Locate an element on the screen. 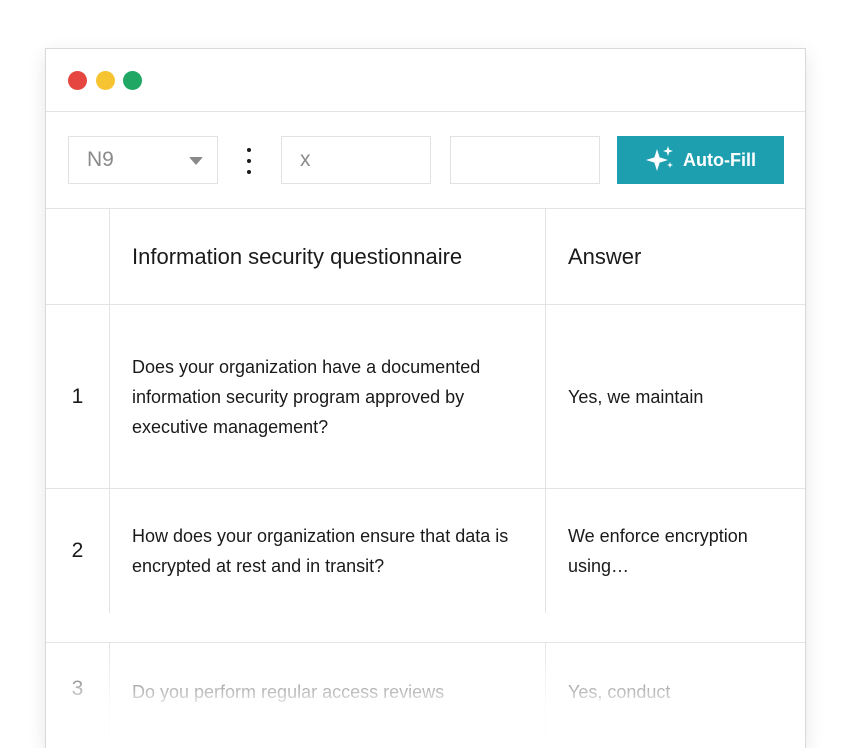 The image size is (854, 748). question-cell: Do you perform regular access reviews is located at coordinates (328, 695).